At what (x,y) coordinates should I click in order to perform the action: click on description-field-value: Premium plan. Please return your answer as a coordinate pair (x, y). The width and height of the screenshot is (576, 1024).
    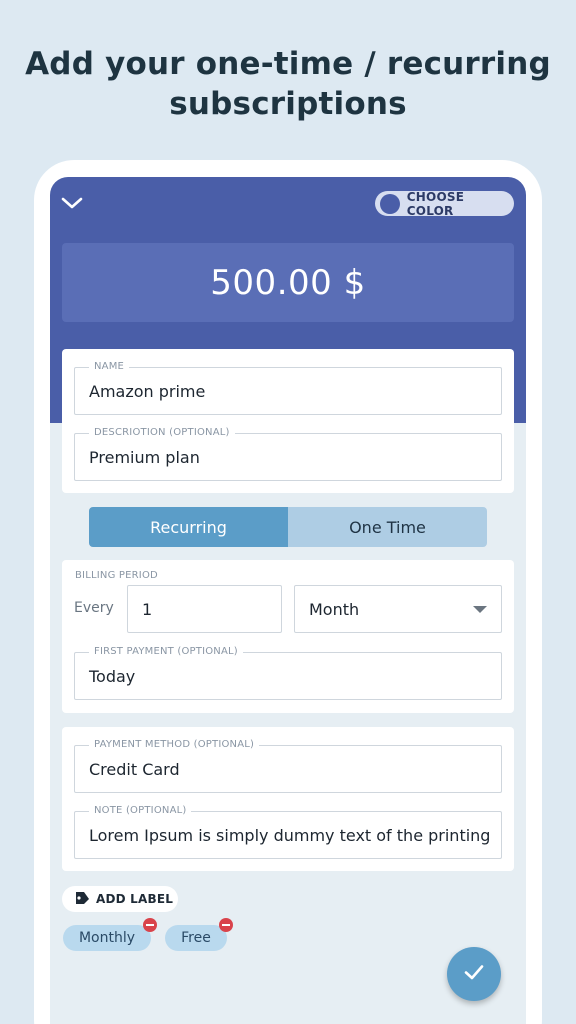
    Looking at the image, I should click on (144, 457).